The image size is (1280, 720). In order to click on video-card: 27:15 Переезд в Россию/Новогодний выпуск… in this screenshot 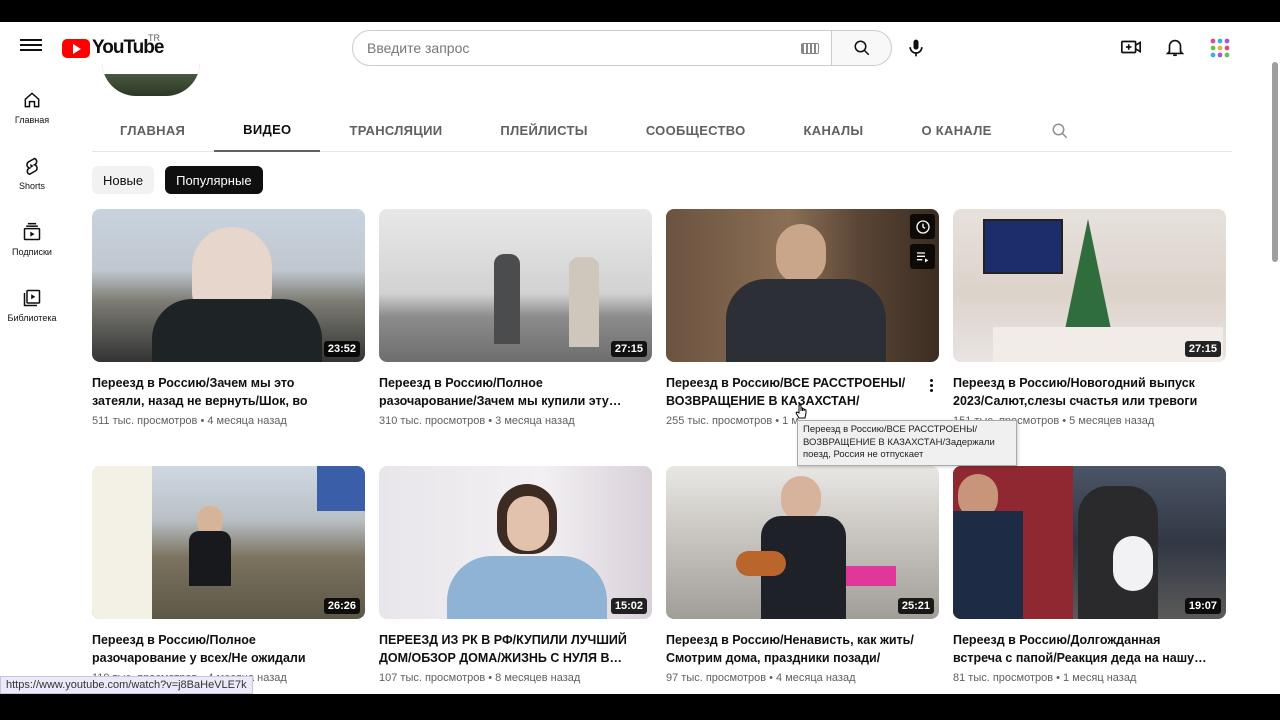, I will do `click(1089, 318)`.